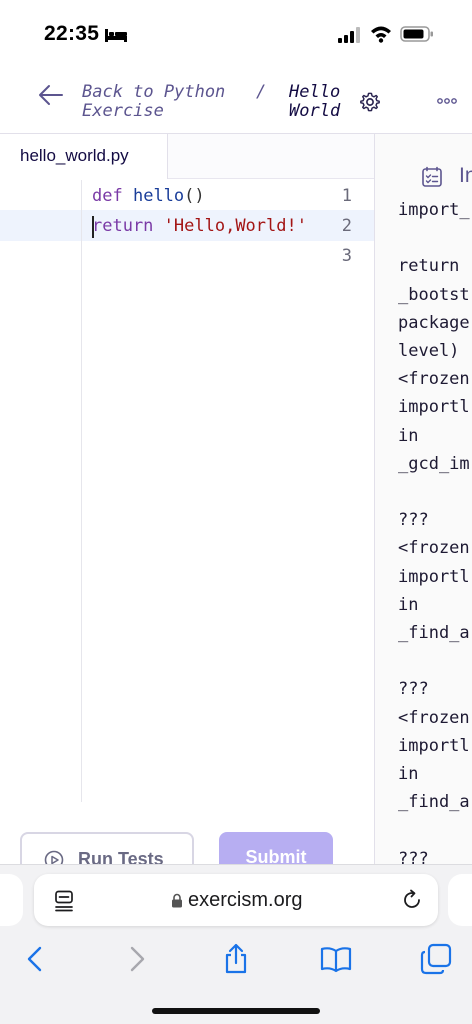  Describe the element at coordinates (370, 102) in the screenshot. I see `gear-icon` at that location.